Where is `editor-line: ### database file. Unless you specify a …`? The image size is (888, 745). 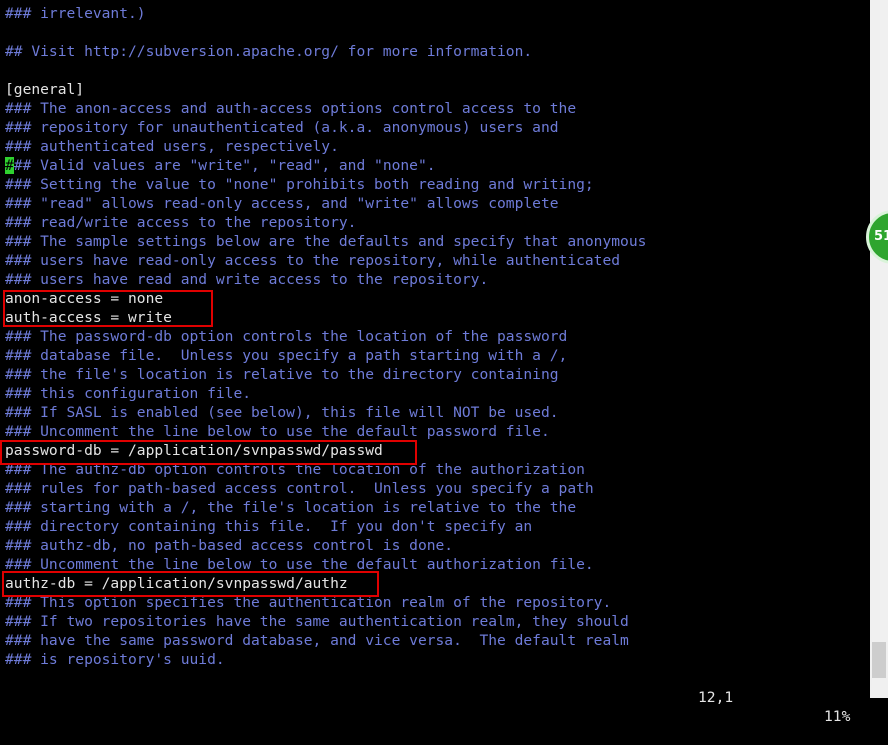 editor-line: ### database file. Unless you specify a … is located at coordinates (286, 355).